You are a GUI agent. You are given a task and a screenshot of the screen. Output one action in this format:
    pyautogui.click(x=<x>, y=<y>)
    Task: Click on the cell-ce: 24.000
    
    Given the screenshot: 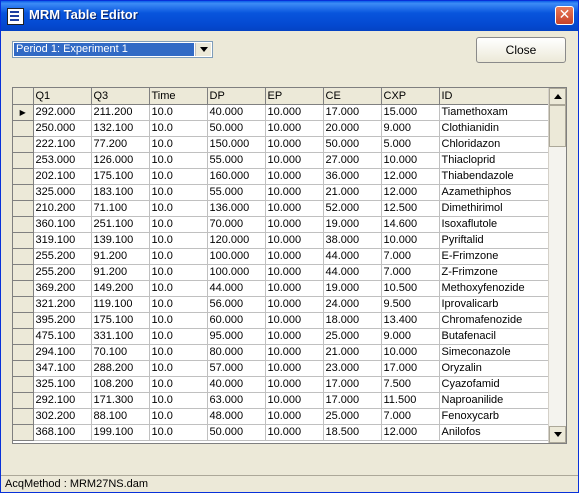 What is the action you would take?
    pyautogui.click(x=352, y=304)
    